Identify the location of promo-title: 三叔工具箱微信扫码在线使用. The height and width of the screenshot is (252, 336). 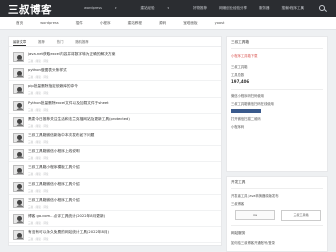
(252, 103).